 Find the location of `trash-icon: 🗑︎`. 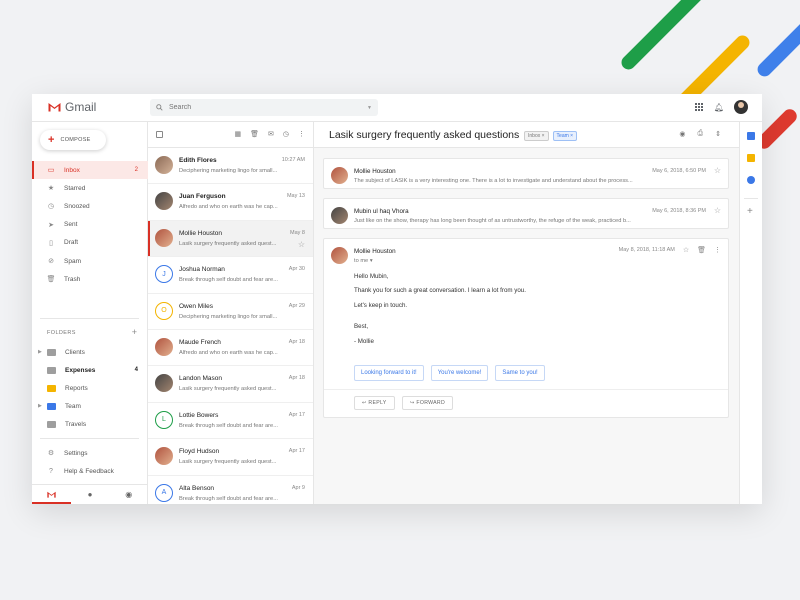

trash-icon: 🗑︎ is located at coordinates (51, 280).